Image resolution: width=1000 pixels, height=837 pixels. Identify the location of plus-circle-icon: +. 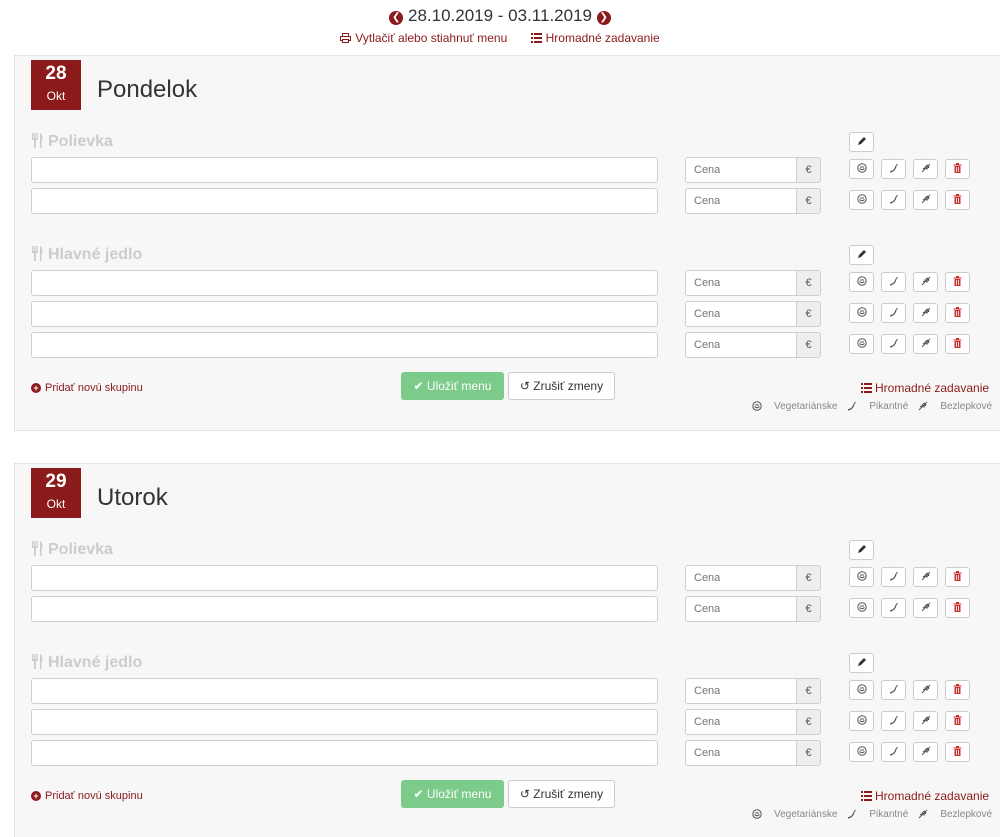
(36, 388).